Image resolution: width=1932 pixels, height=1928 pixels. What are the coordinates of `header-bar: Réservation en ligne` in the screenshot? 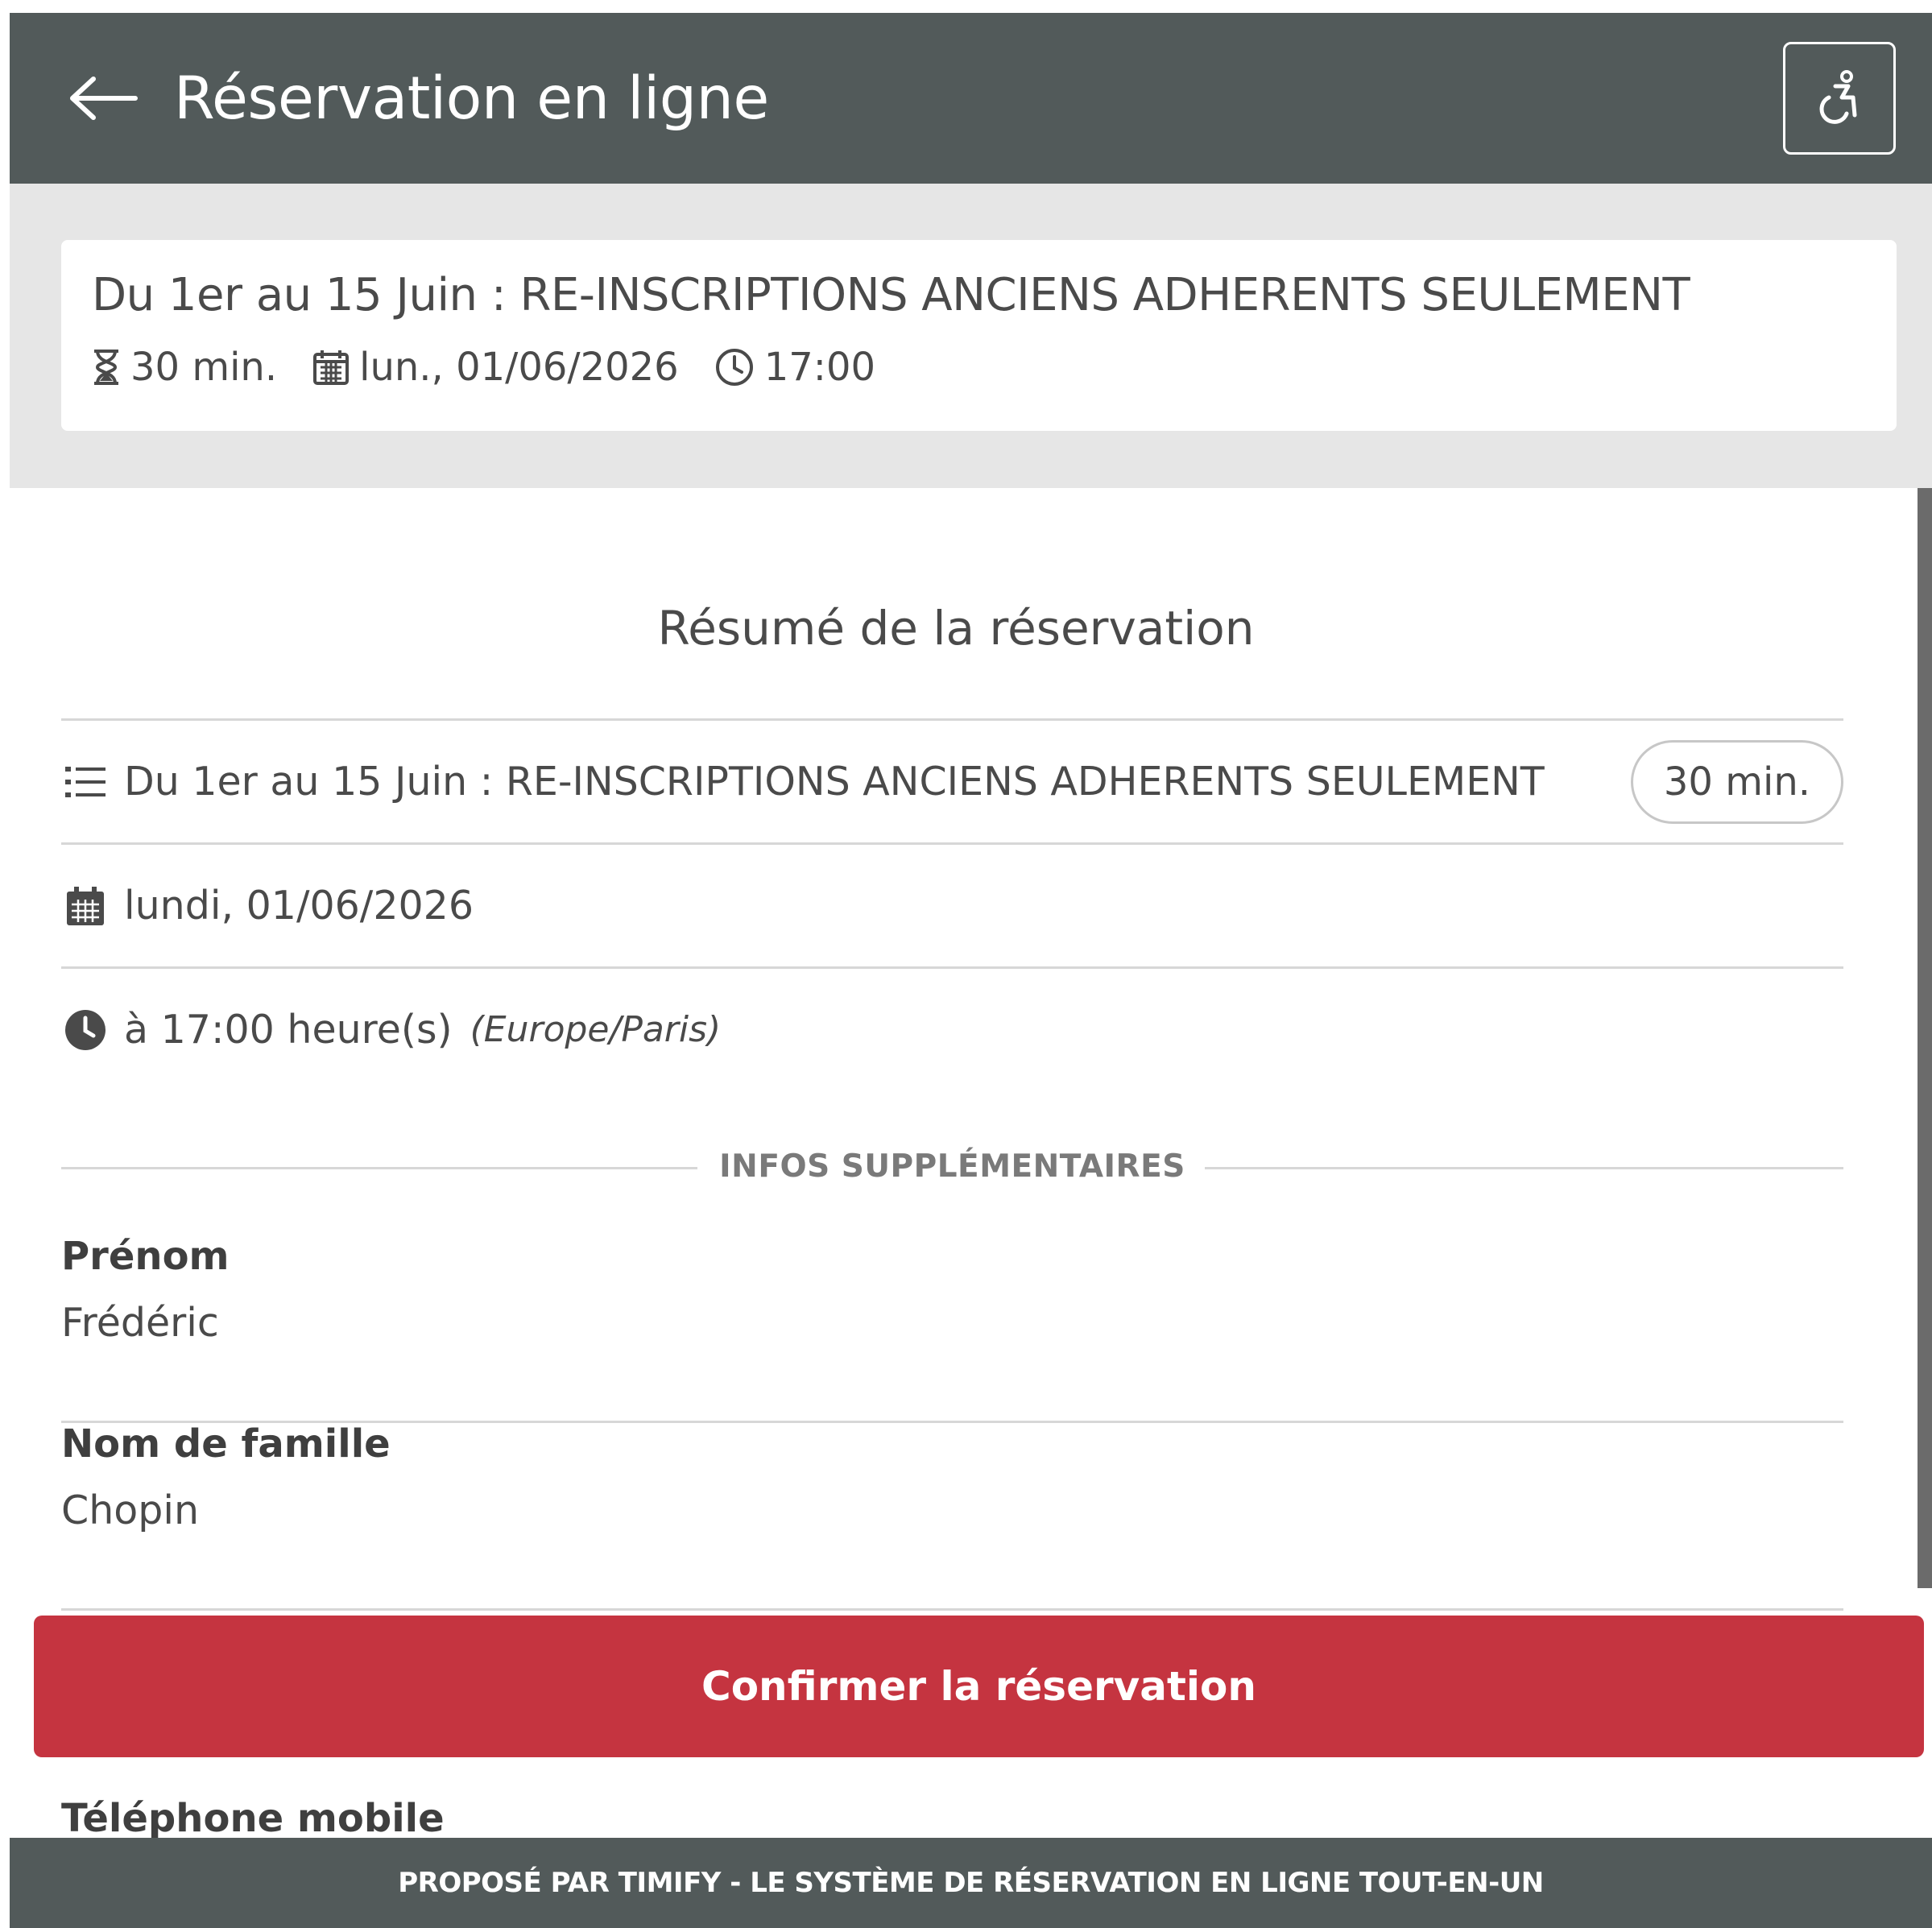 It's located at (971, 98).